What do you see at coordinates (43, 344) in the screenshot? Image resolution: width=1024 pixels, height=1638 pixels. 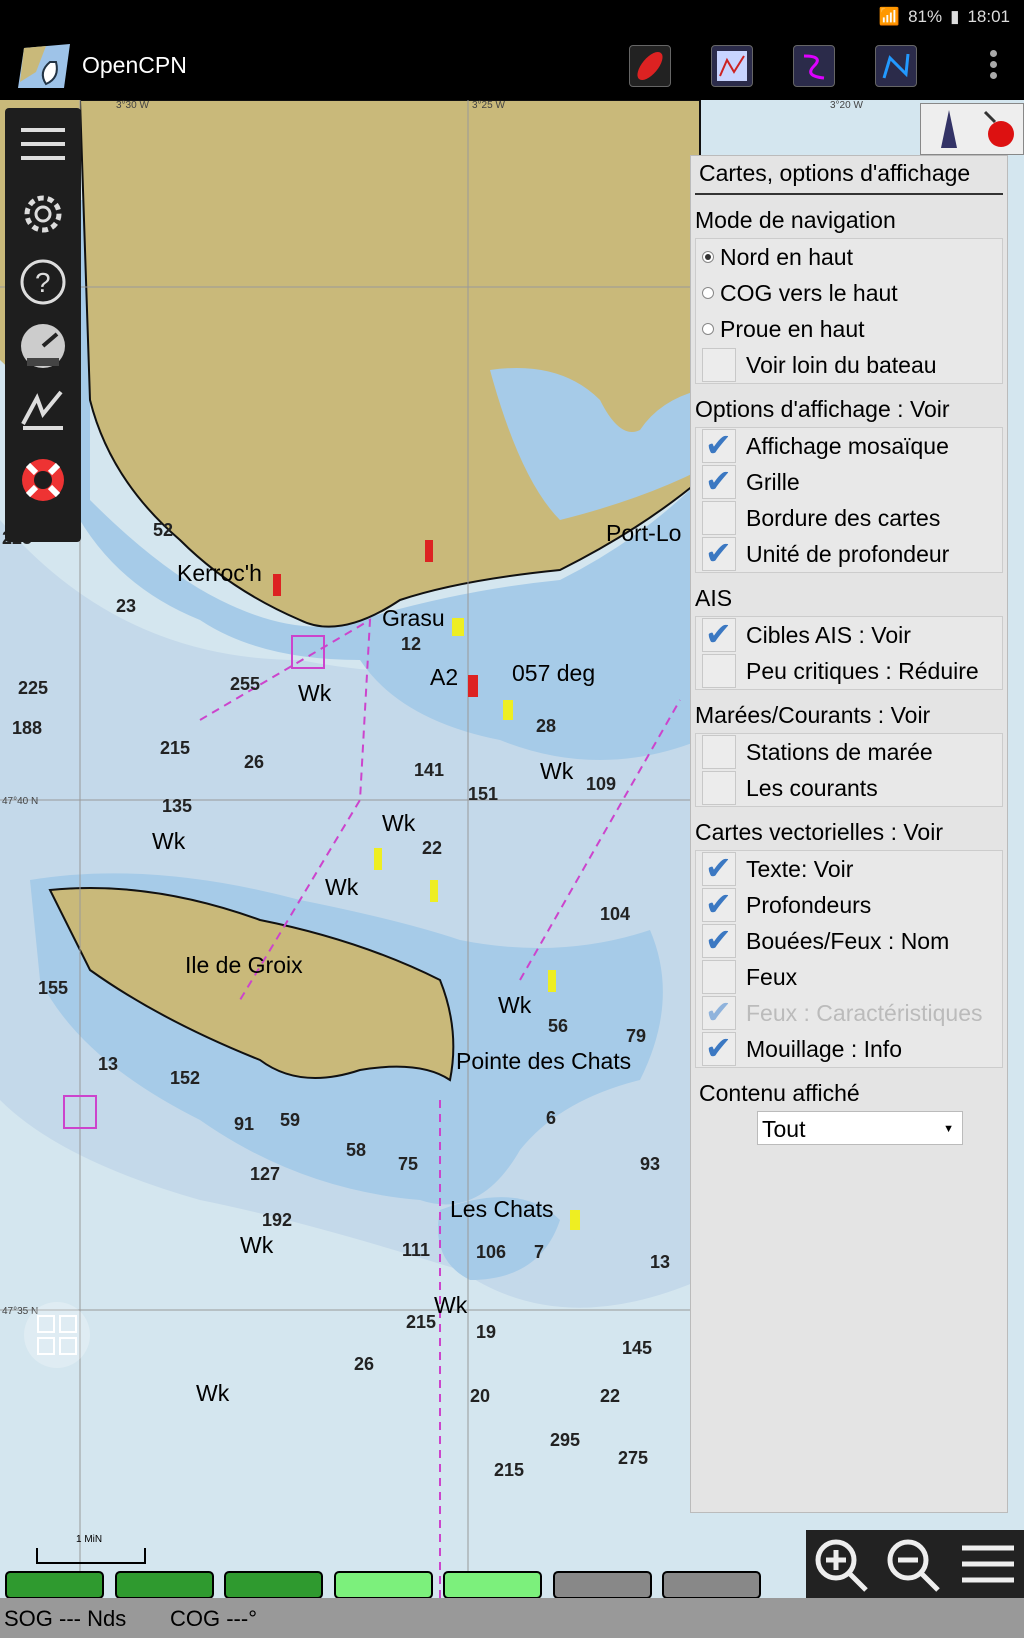 I see `dashboard-icon` at bounding box center [43, 344].